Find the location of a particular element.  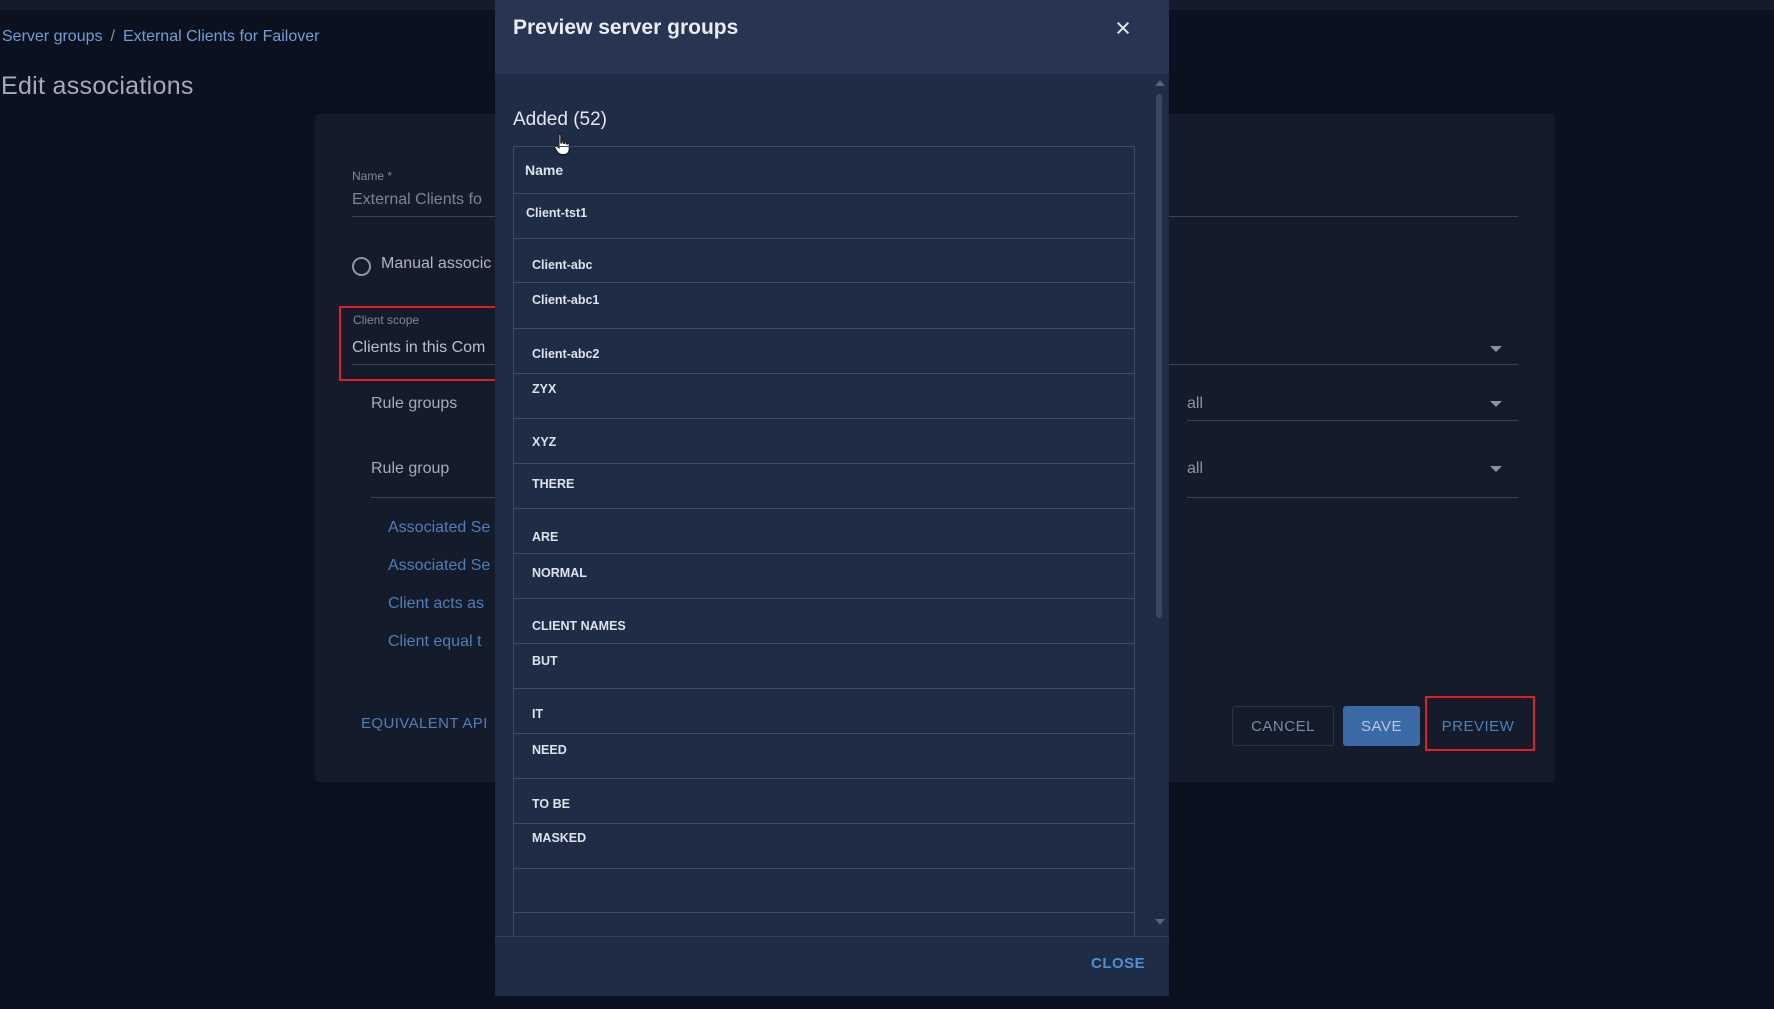

name-field-underline-right is located at coordinates (1343, 216).